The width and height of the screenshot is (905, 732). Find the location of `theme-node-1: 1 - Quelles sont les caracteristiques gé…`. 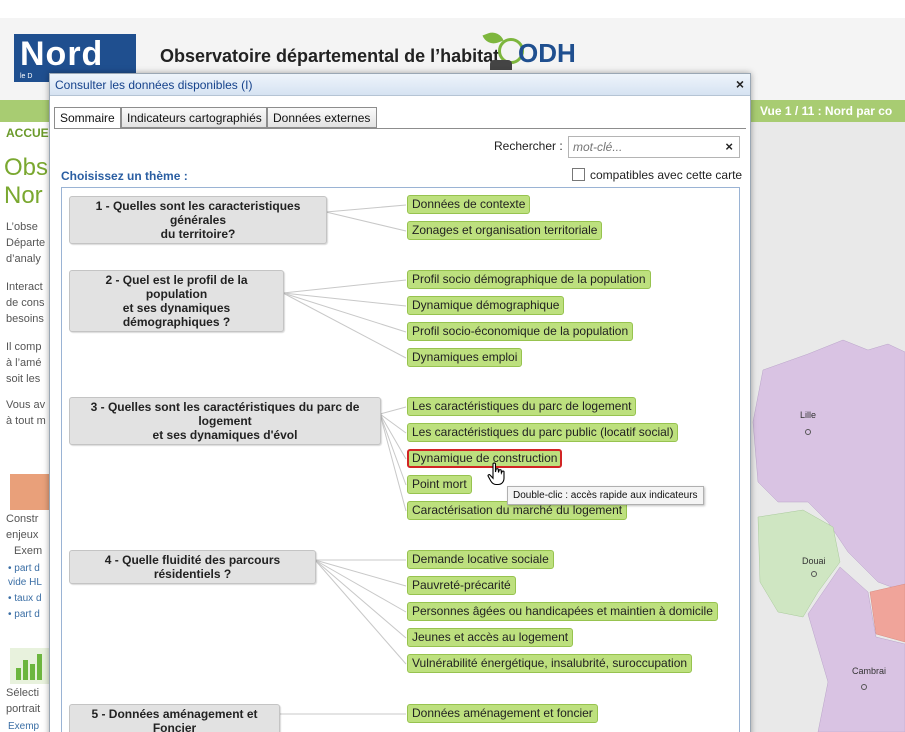

theme-node-1: 1 - Quelles sont les caracteristiques gé… is located at coordinates (198, 220).